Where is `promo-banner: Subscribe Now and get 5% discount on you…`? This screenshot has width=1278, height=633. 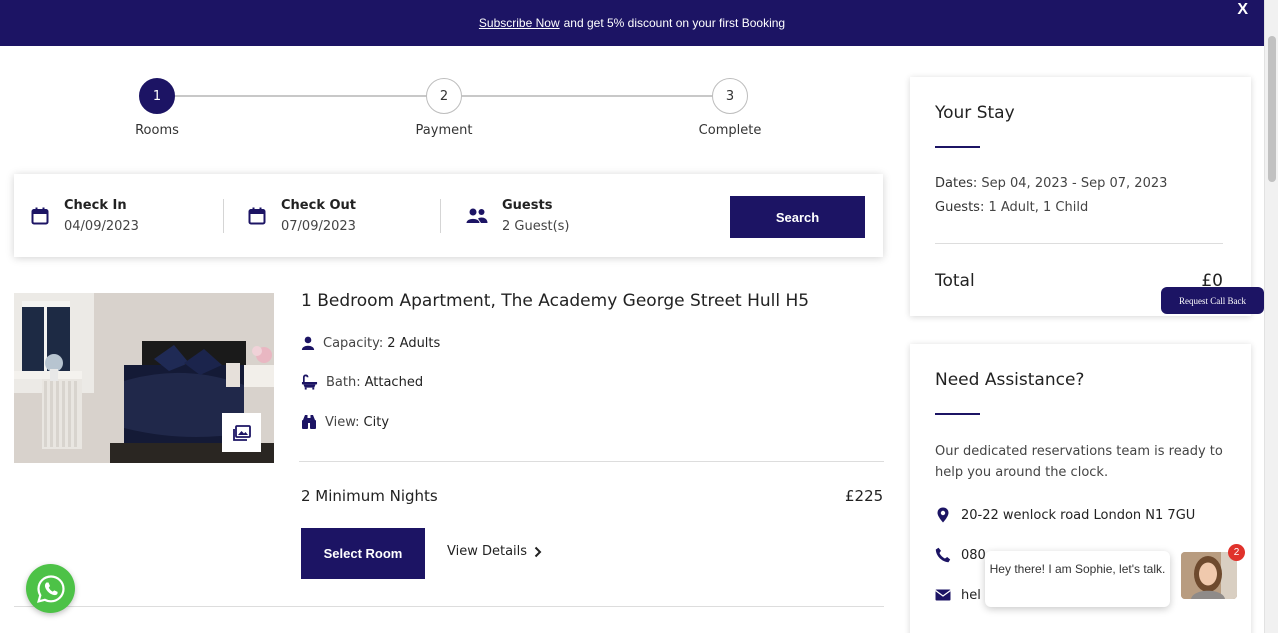
promo-banner: Subscribe Now and get 5% discount on you… is located at coordinates (632, 23).